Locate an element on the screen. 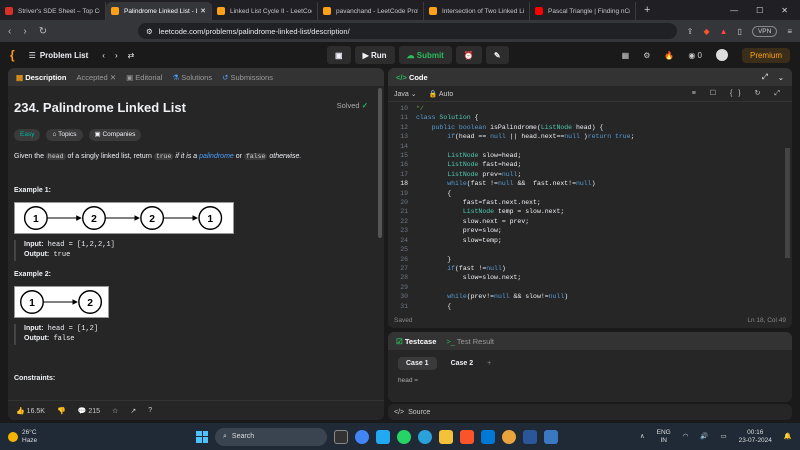  browser-tab: pavanchand - LeetCode Profile is located at coordinates (371, 11).